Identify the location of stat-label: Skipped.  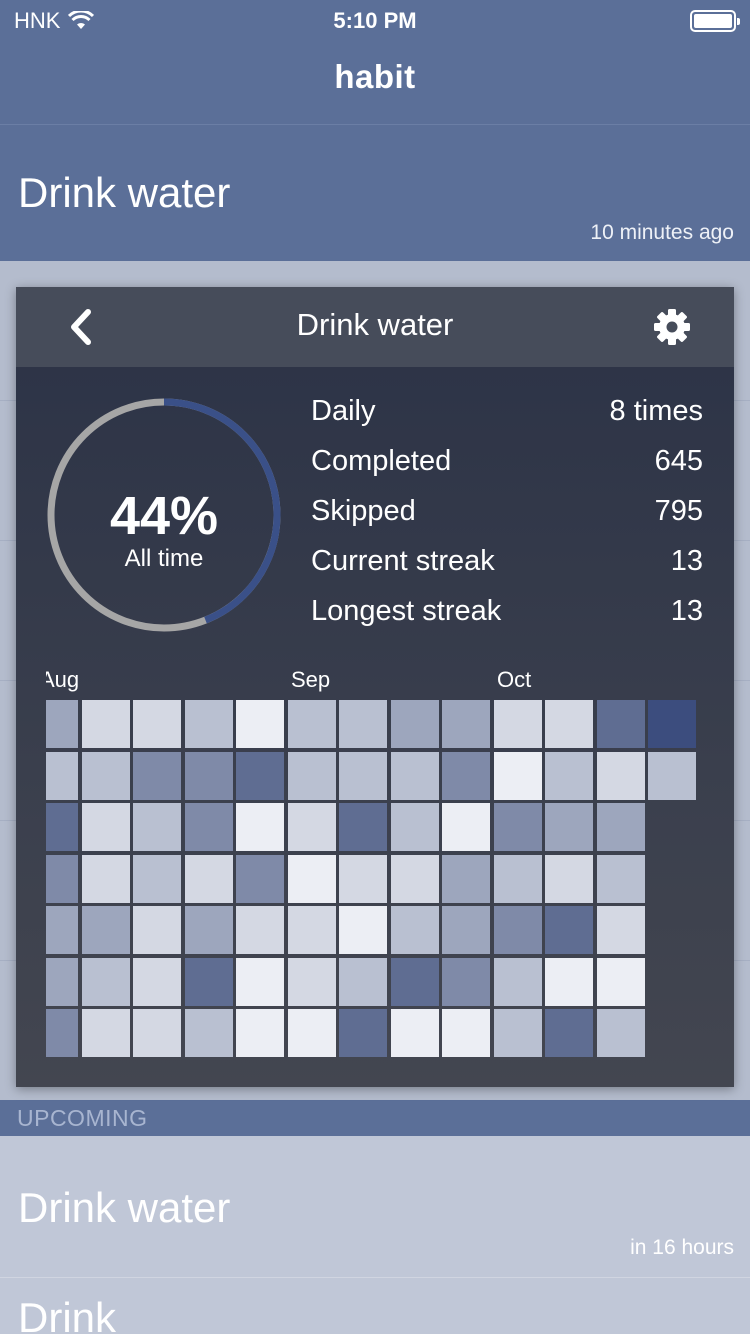
(363, 511).